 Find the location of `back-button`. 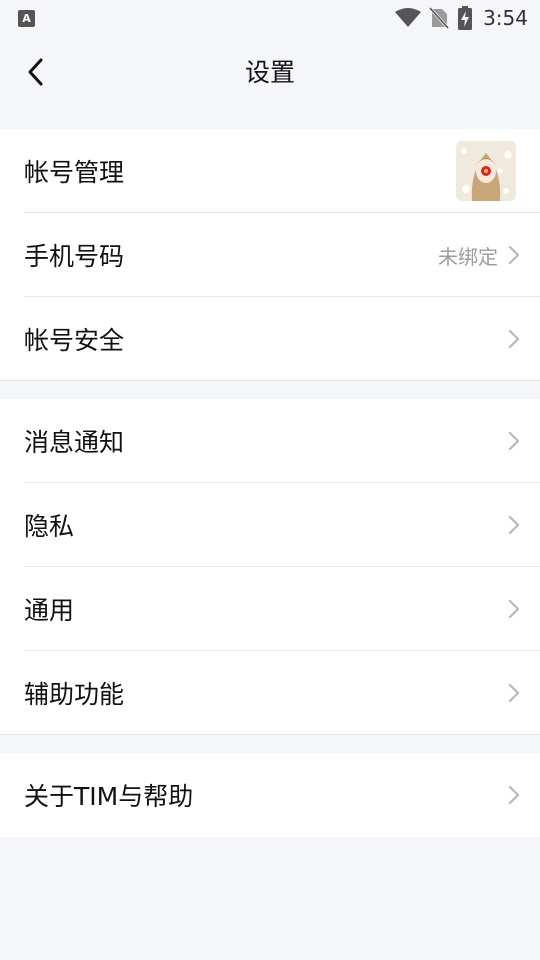

back-button is located at coordinates (36, 72).